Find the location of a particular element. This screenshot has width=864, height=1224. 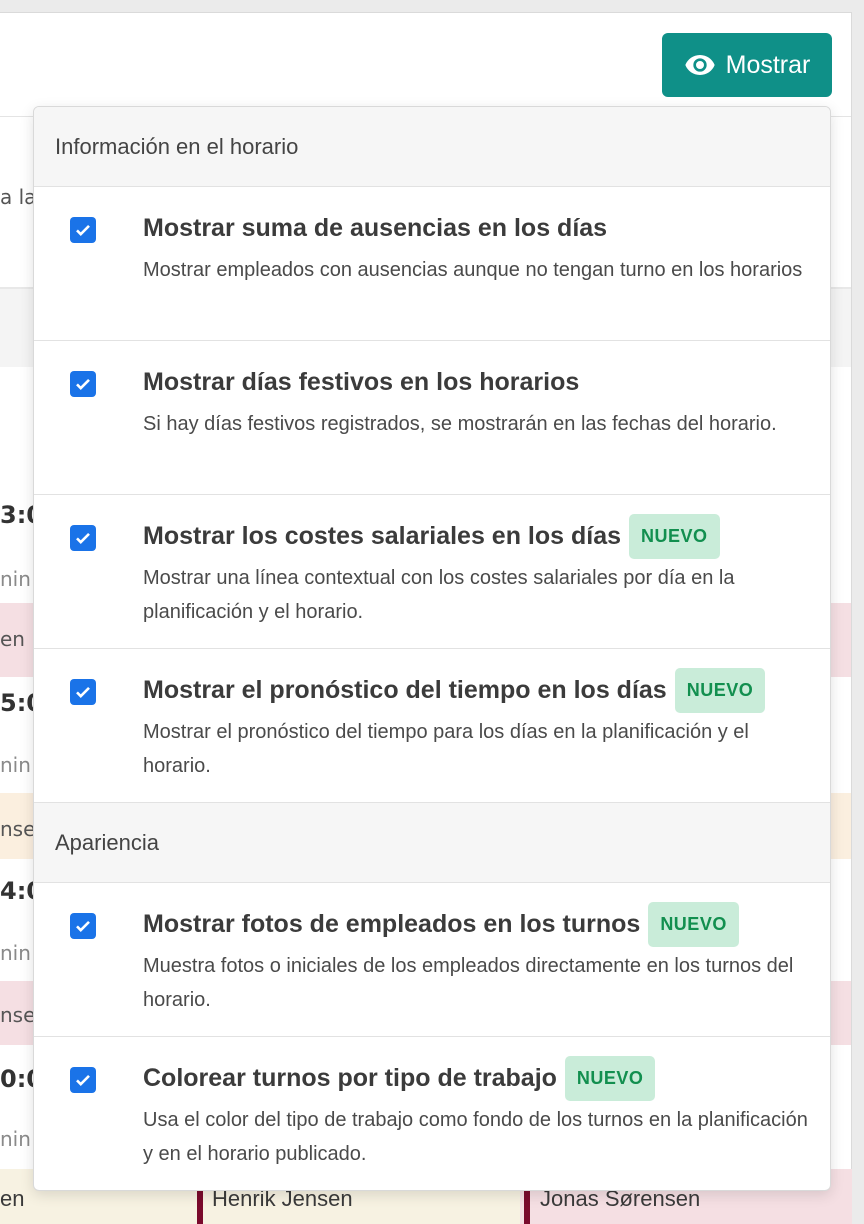

option-title: Mostrar días festivos en los horarios is located at coordinates (361, 381).